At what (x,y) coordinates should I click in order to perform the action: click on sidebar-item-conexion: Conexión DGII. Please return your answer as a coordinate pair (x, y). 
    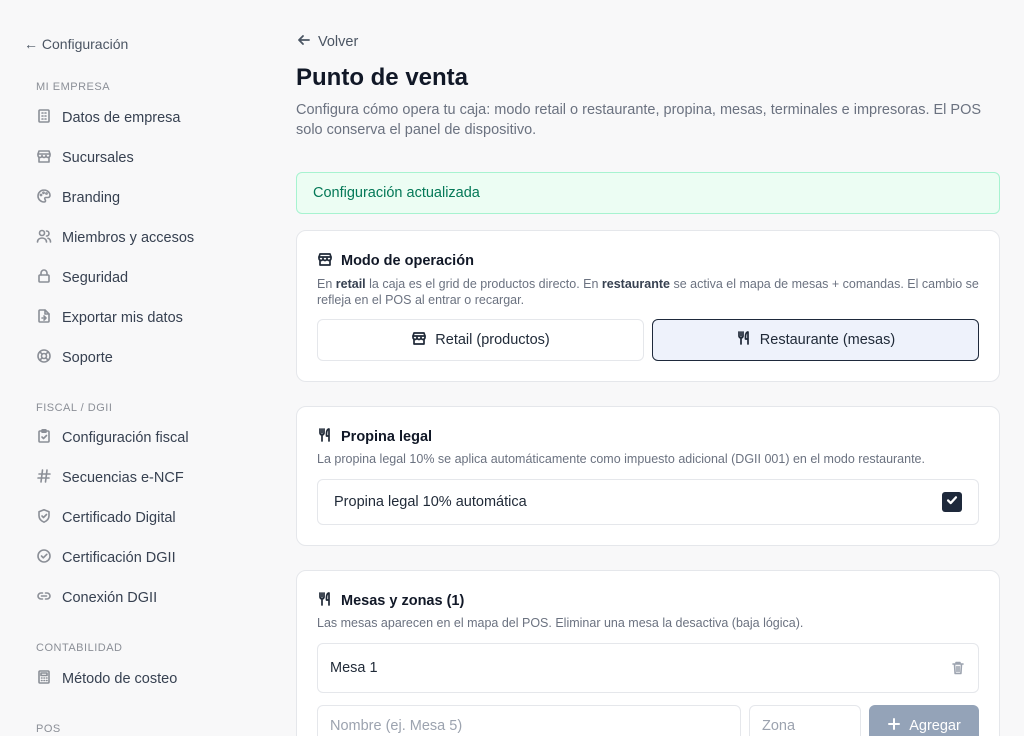
    Looking at the image, I should click on (96, 598).